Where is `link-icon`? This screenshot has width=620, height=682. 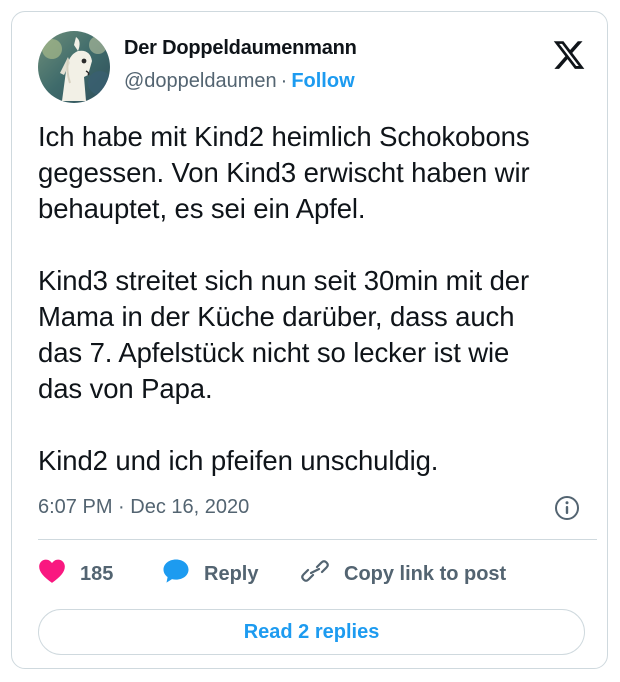 link-icon is located at coordinates (315, 574).